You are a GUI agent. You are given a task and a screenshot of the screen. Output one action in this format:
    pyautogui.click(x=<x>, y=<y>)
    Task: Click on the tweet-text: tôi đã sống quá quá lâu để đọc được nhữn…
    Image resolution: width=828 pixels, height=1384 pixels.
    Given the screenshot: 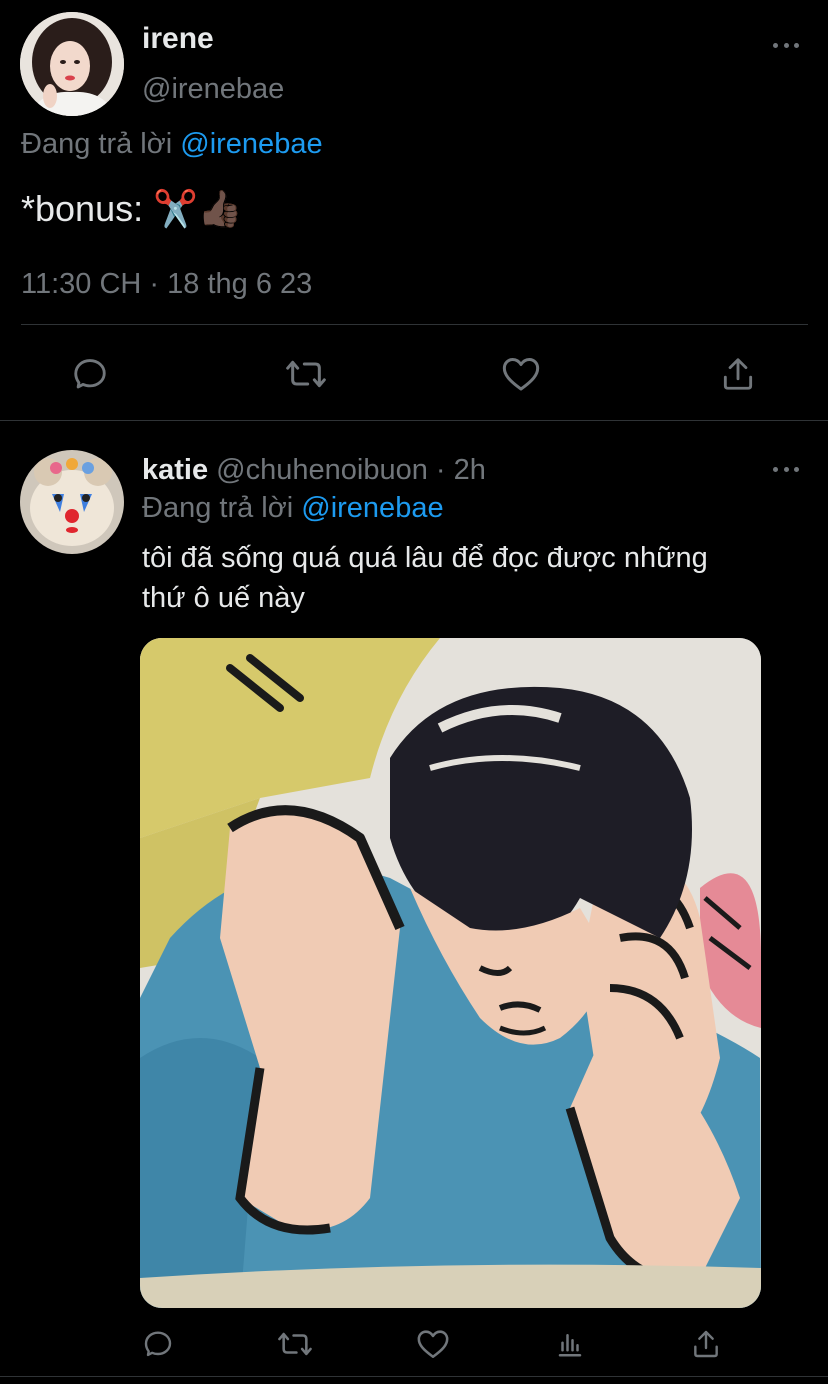 What is the action you would take?
    pyautogui.click(x=425, y=578)
    